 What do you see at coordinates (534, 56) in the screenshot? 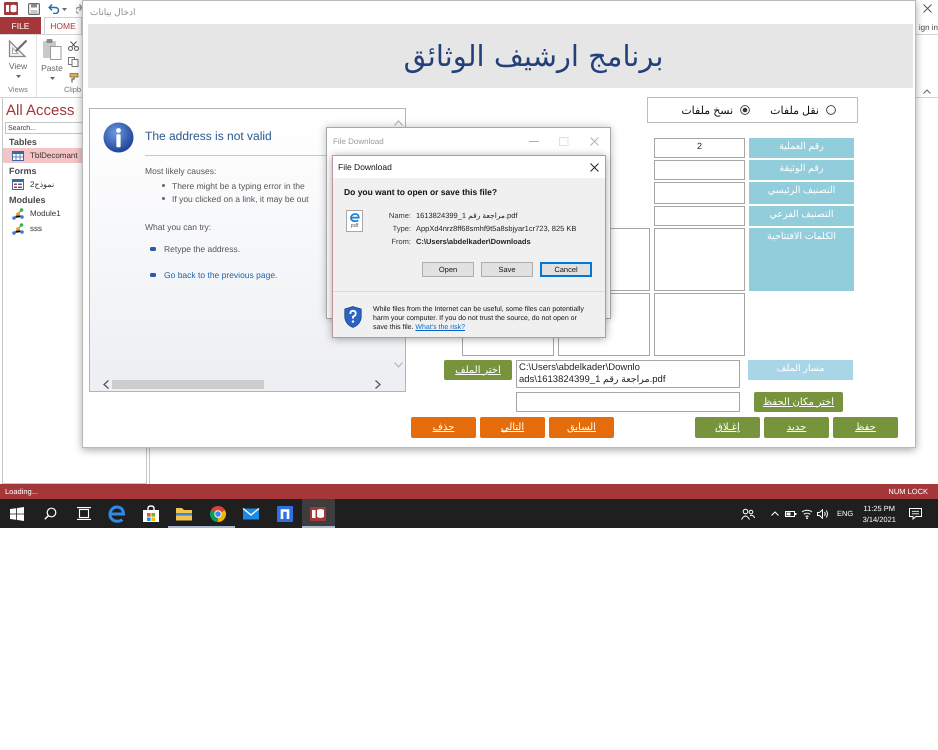
I see `form-heading: برنامج ارشيف الوثائق` at bounding box center [534, 56].